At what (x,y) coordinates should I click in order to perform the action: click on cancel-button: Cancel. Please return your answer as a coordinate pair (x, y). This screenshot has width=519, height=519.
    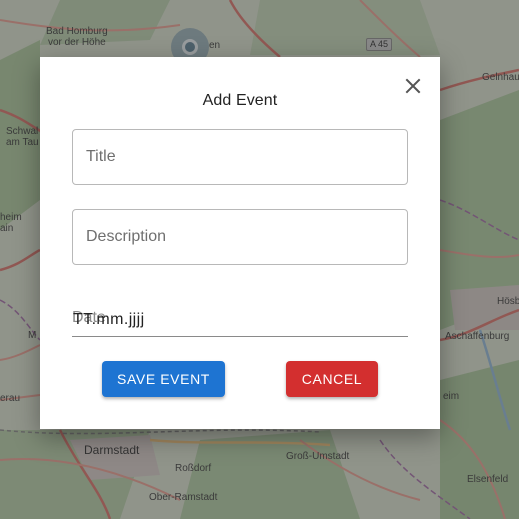
    Looking at the image, I should click on (332, 379).